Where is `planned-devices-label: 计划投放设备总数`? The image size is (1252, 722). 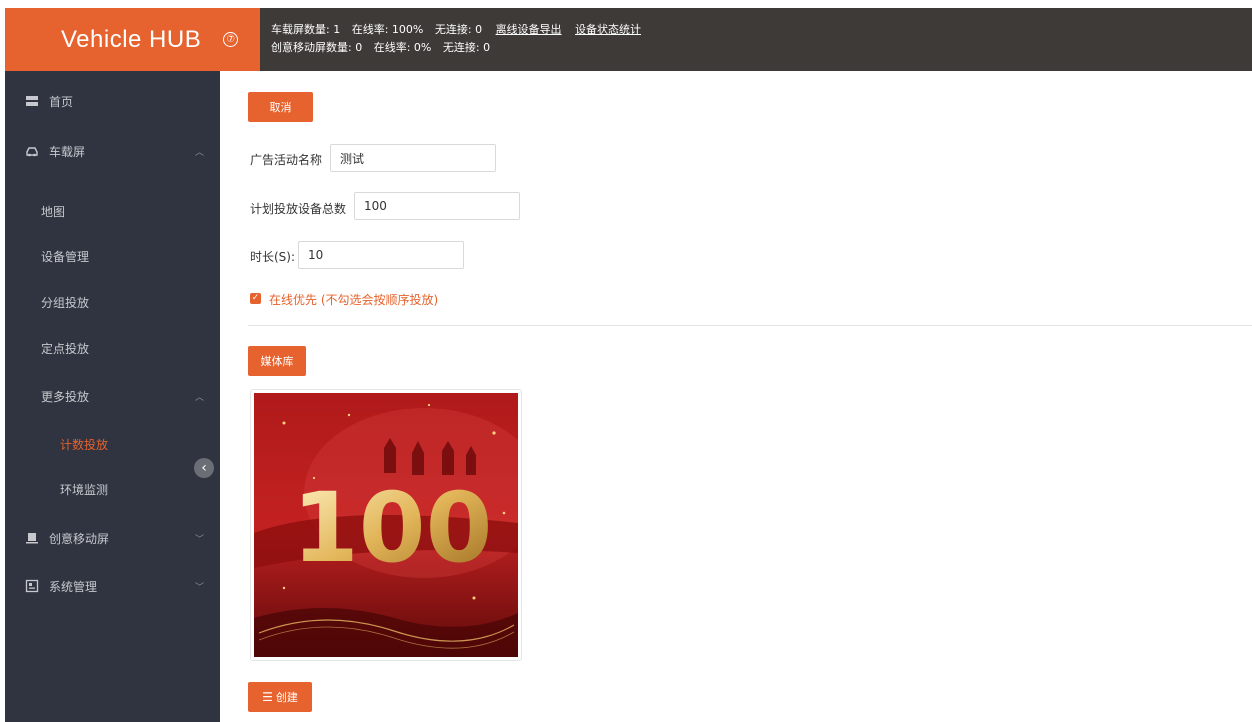 planned-devices-label: 计划投放设备总数 is located at coordinates (298, 209).